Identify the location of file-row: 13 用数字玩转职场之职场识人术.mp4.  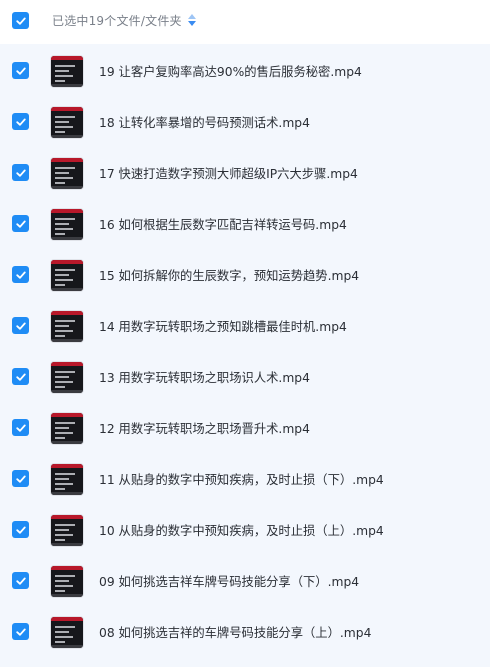
(245, 376).